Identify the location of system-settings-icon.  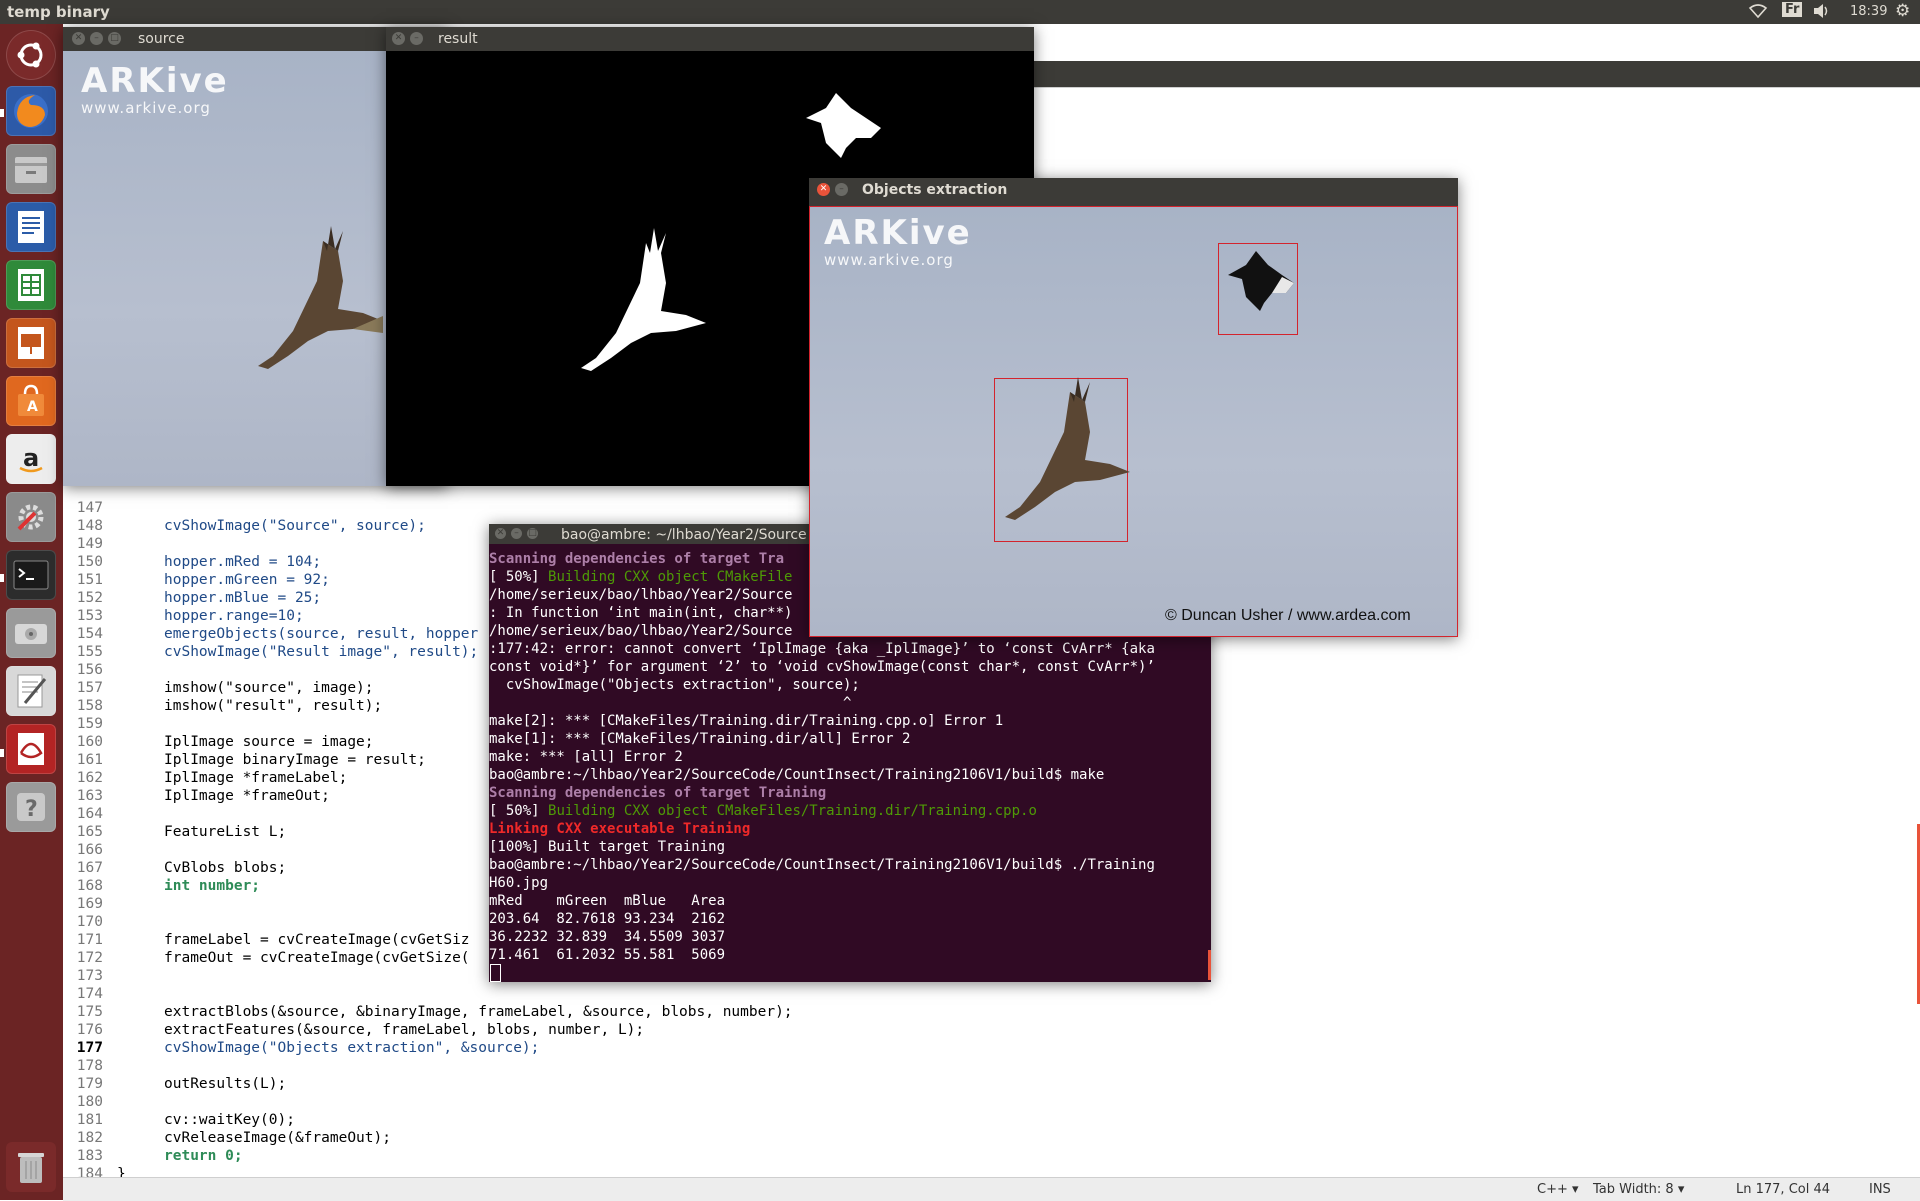
(31, 517).